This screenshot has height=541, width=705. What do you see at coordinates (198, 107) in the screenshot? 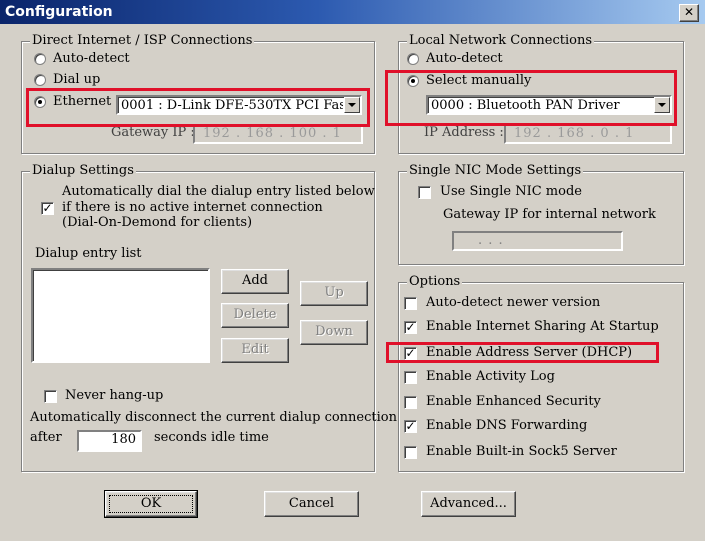
I see `isp-ethernet-highlight` at bounding box center [198, 107].